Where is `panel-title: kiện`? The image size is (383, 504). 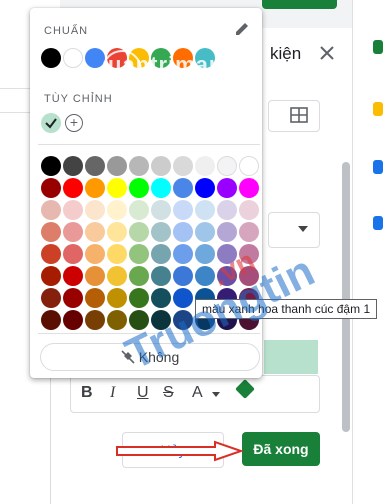 panel-title: kiện is located at coordinates (286, 53).